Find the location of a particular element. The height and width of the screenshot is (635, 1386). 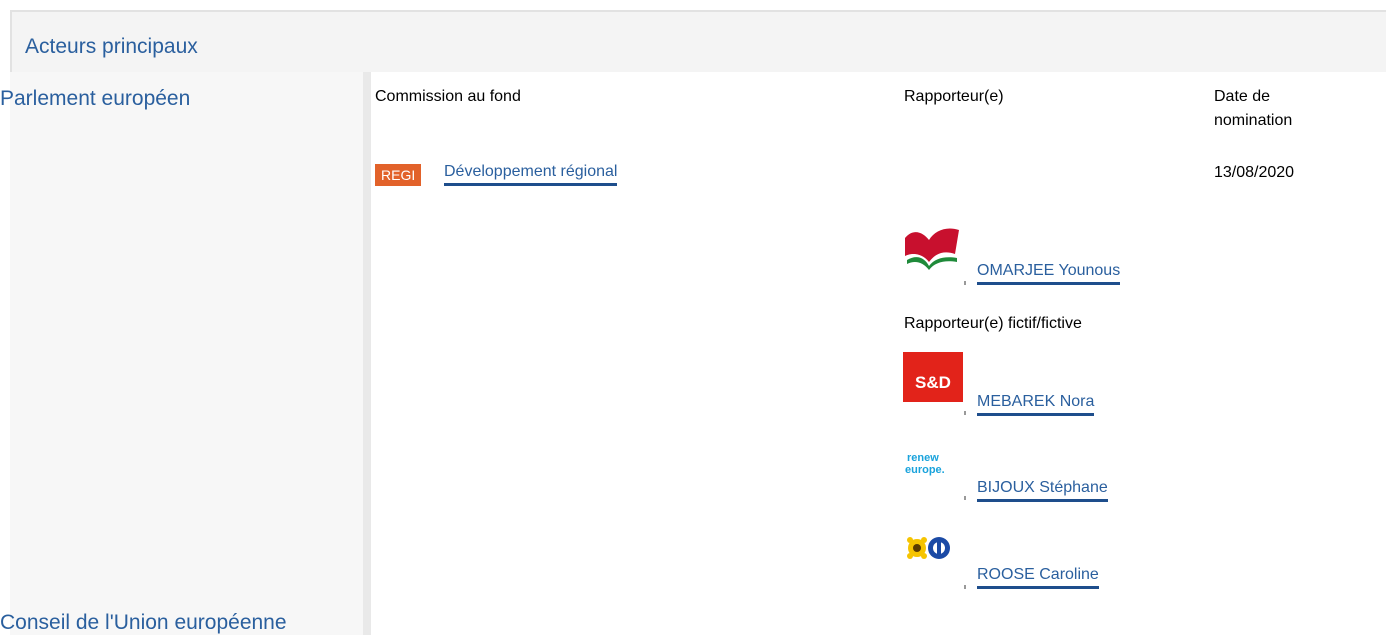

svg-text: renew is located at coordinates (923, 458).